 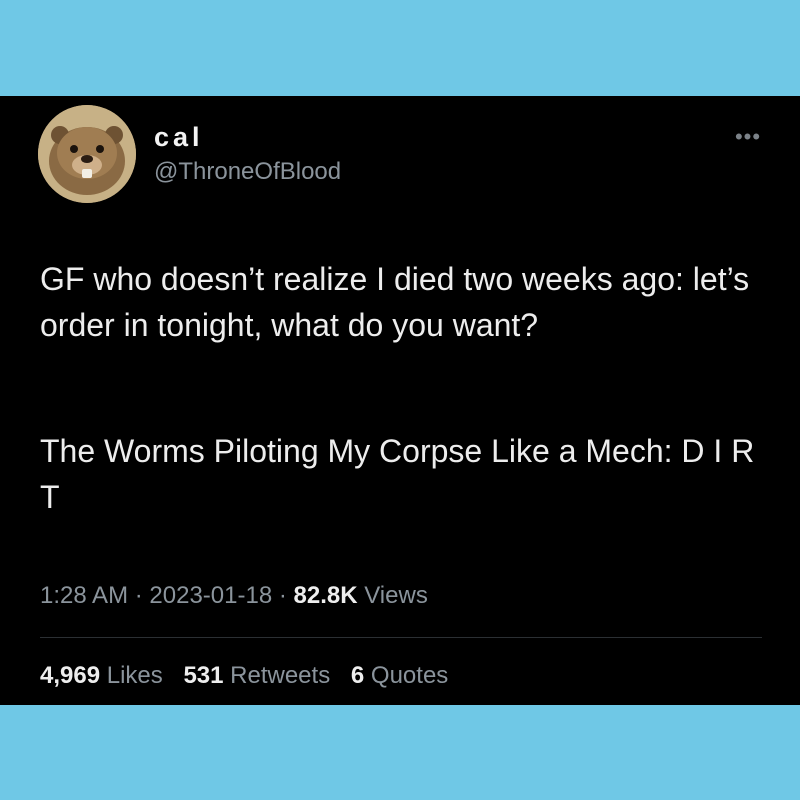 What do you see at coordinates (748, 137) in the screenshot?
I see `more-options-icon: •••` at bounding box center [748, 137].